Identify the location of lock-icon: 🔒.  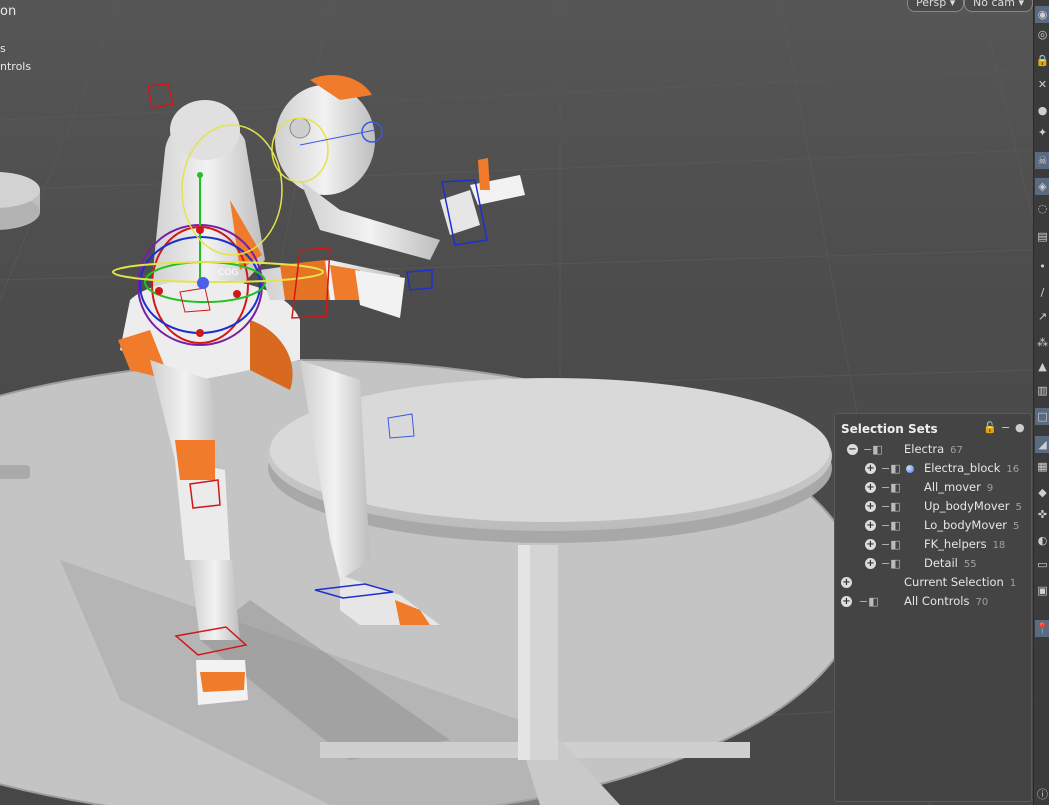
(1042, 60).